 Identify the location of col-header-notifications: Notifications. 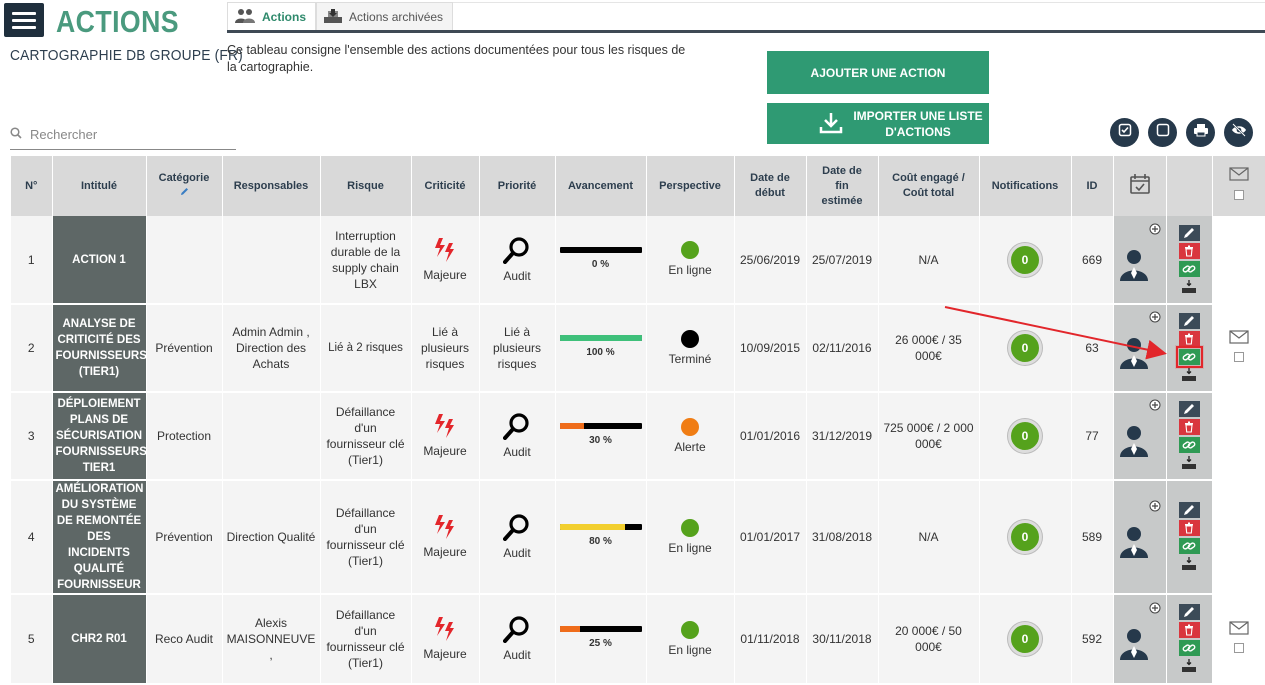
(1025, 186).